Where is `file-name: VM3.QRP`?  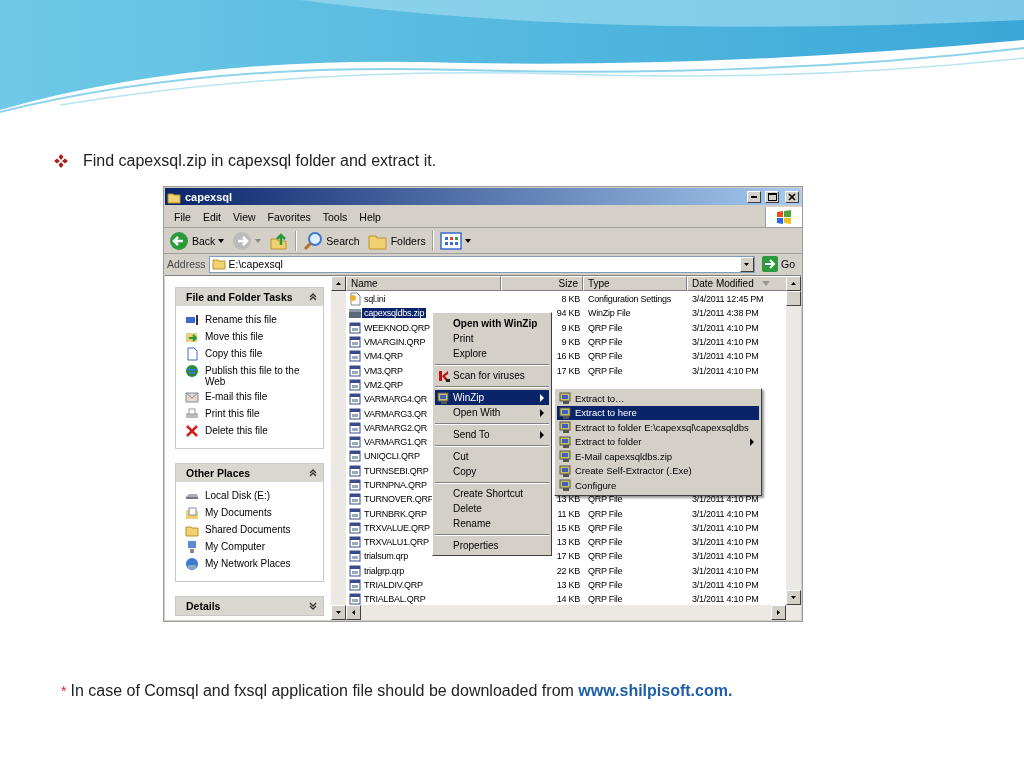 file-name: VM3.QRP is located at coordinates (383, 370).